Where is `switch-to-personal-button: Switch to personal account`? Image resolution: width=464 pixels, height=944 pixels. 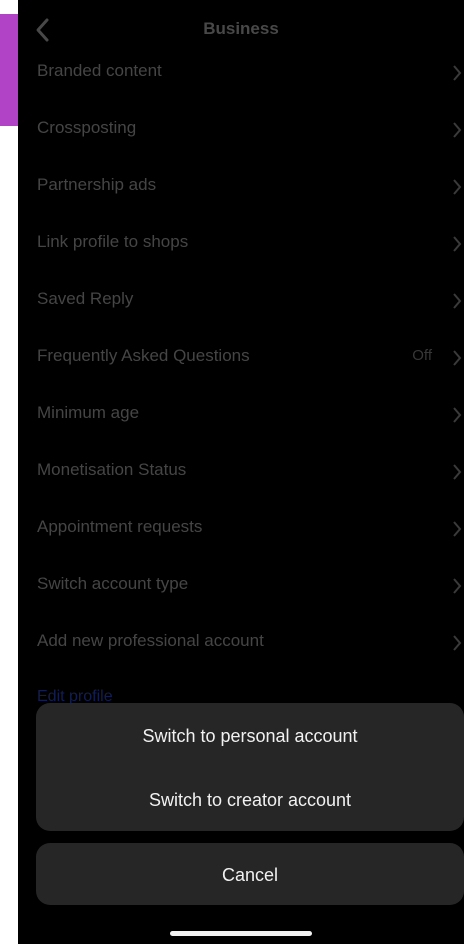 switch-to-personal-button: Switch to personal account is located at coordinates (250, 736).